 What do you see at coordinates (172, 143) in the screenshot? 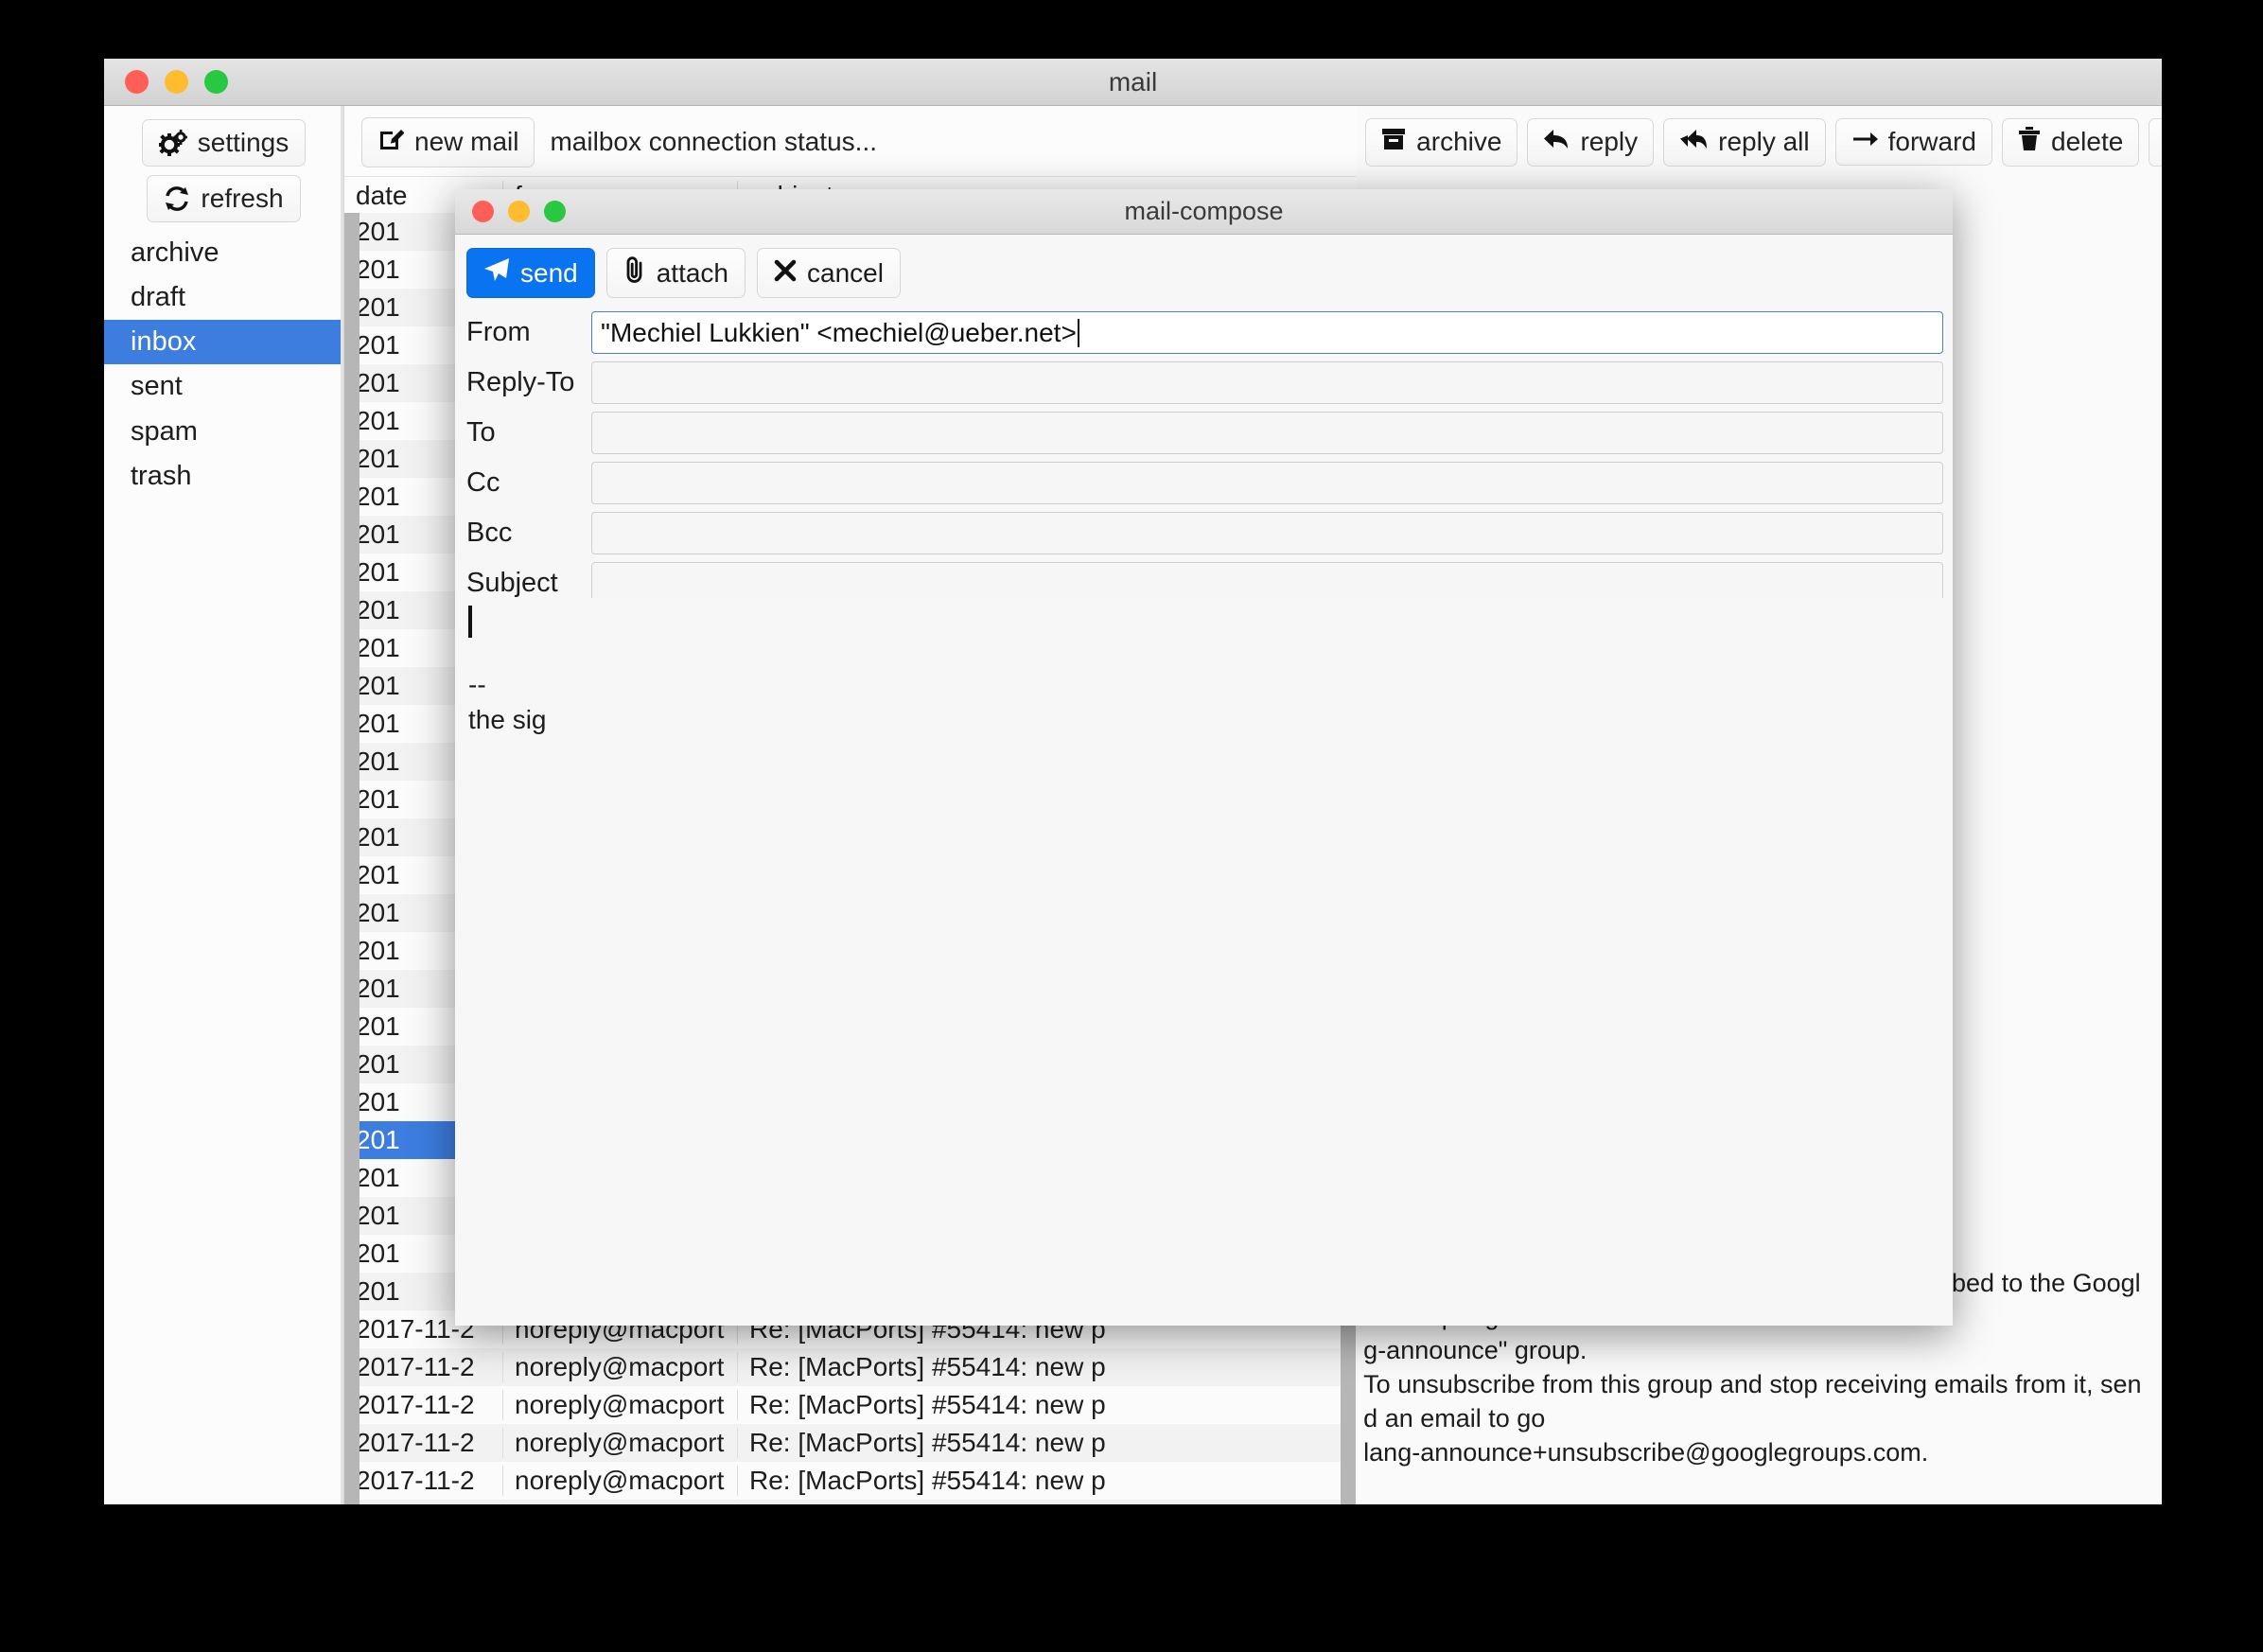
I see `gears-icon` at bounding box center [172, 143].